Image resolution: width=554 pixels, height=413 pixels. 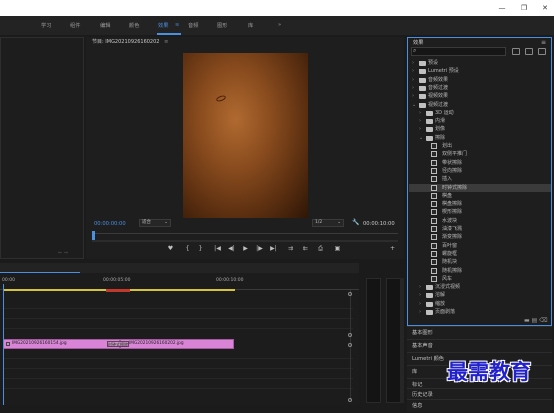 What do you see at coordinates (245, 249) in the screenshot?
I see `play-icon: ▶` at bounding box center [245, 249].